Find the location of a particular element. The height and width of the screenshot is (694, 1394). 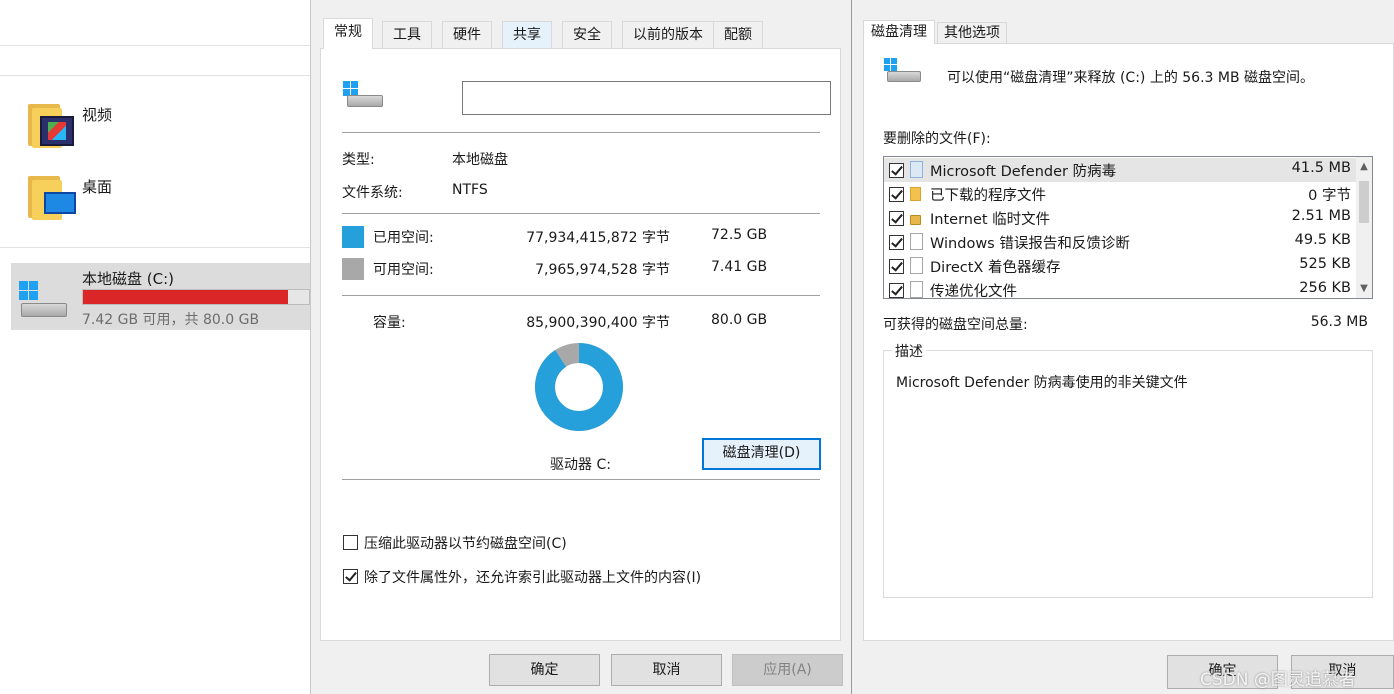

tab-general: 常规 is located at coordinates (348, 33).